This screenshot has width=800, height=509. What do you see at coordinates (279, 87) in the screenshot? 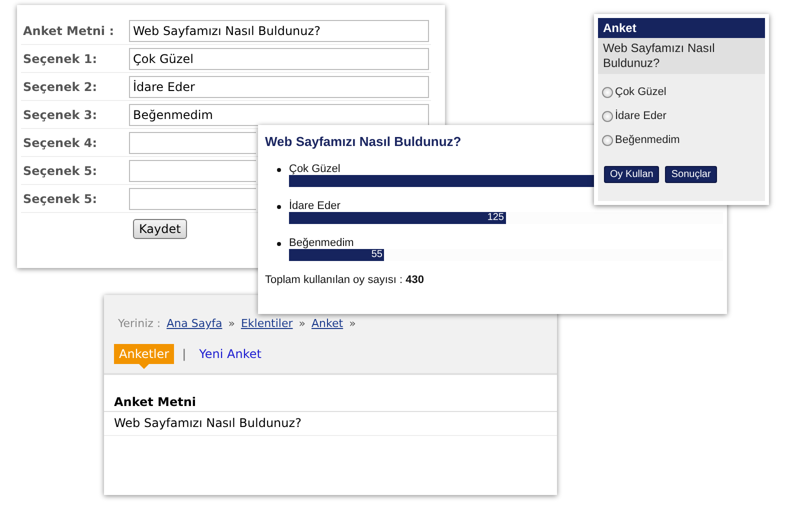
I see `input-field: İdare Eder` at bounding box center [279, 87].